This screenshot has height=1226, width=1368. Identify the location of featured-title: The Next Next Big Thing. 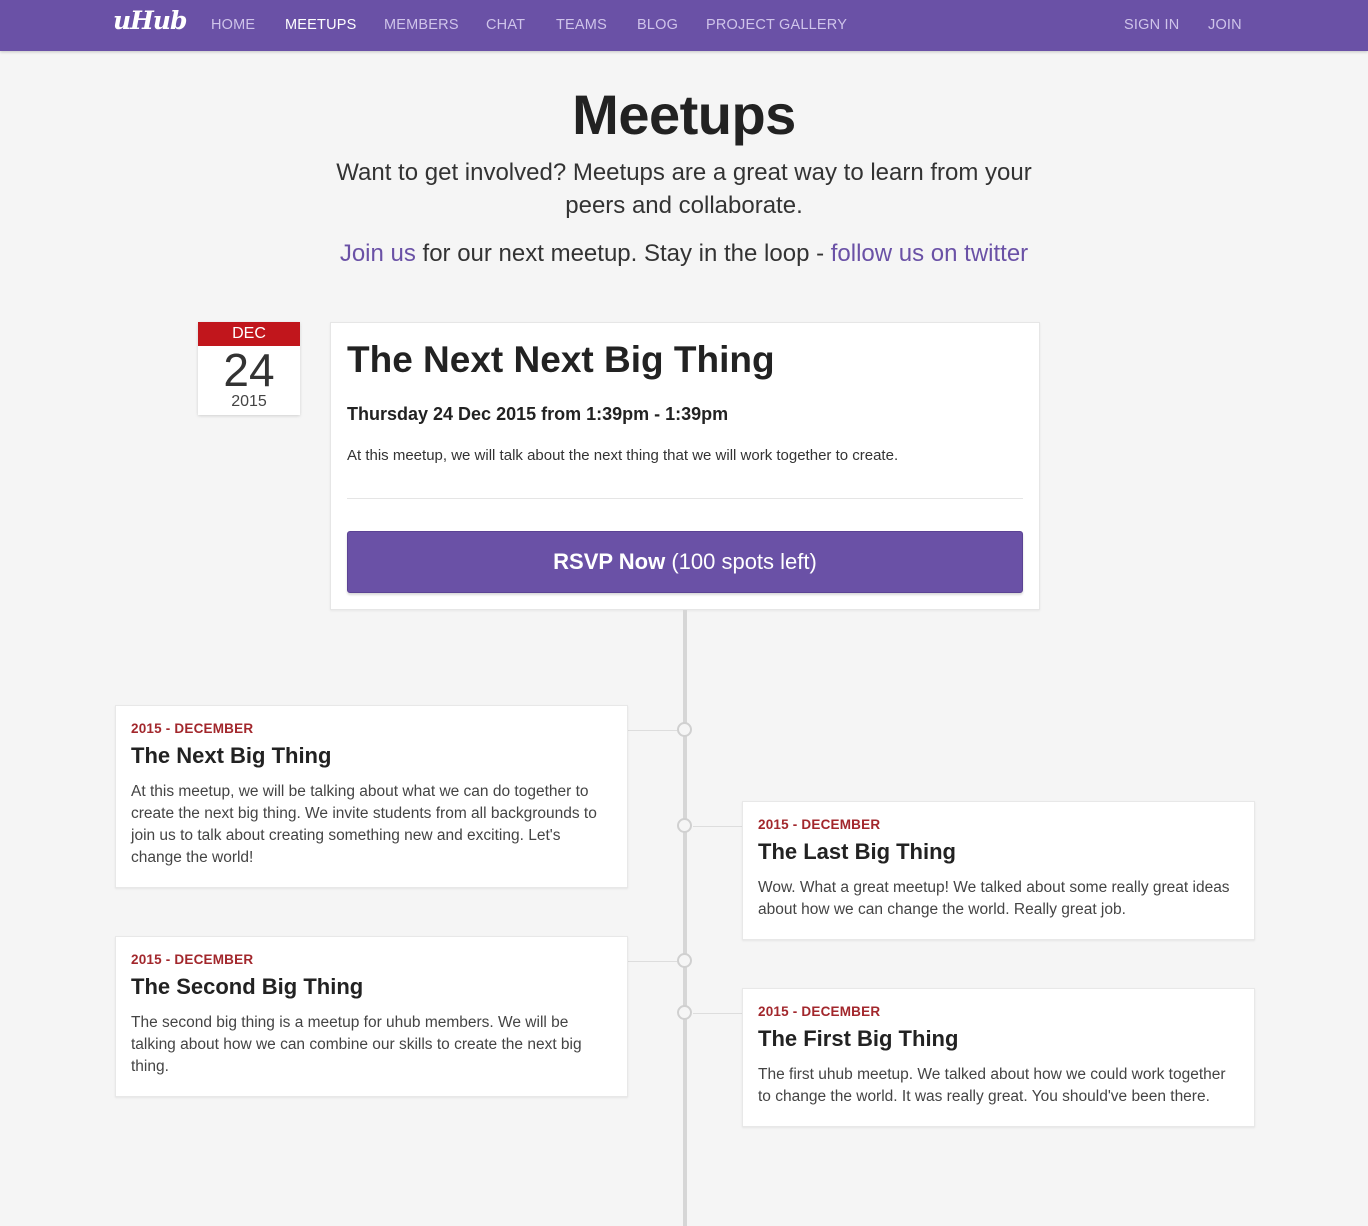
(561, 359).